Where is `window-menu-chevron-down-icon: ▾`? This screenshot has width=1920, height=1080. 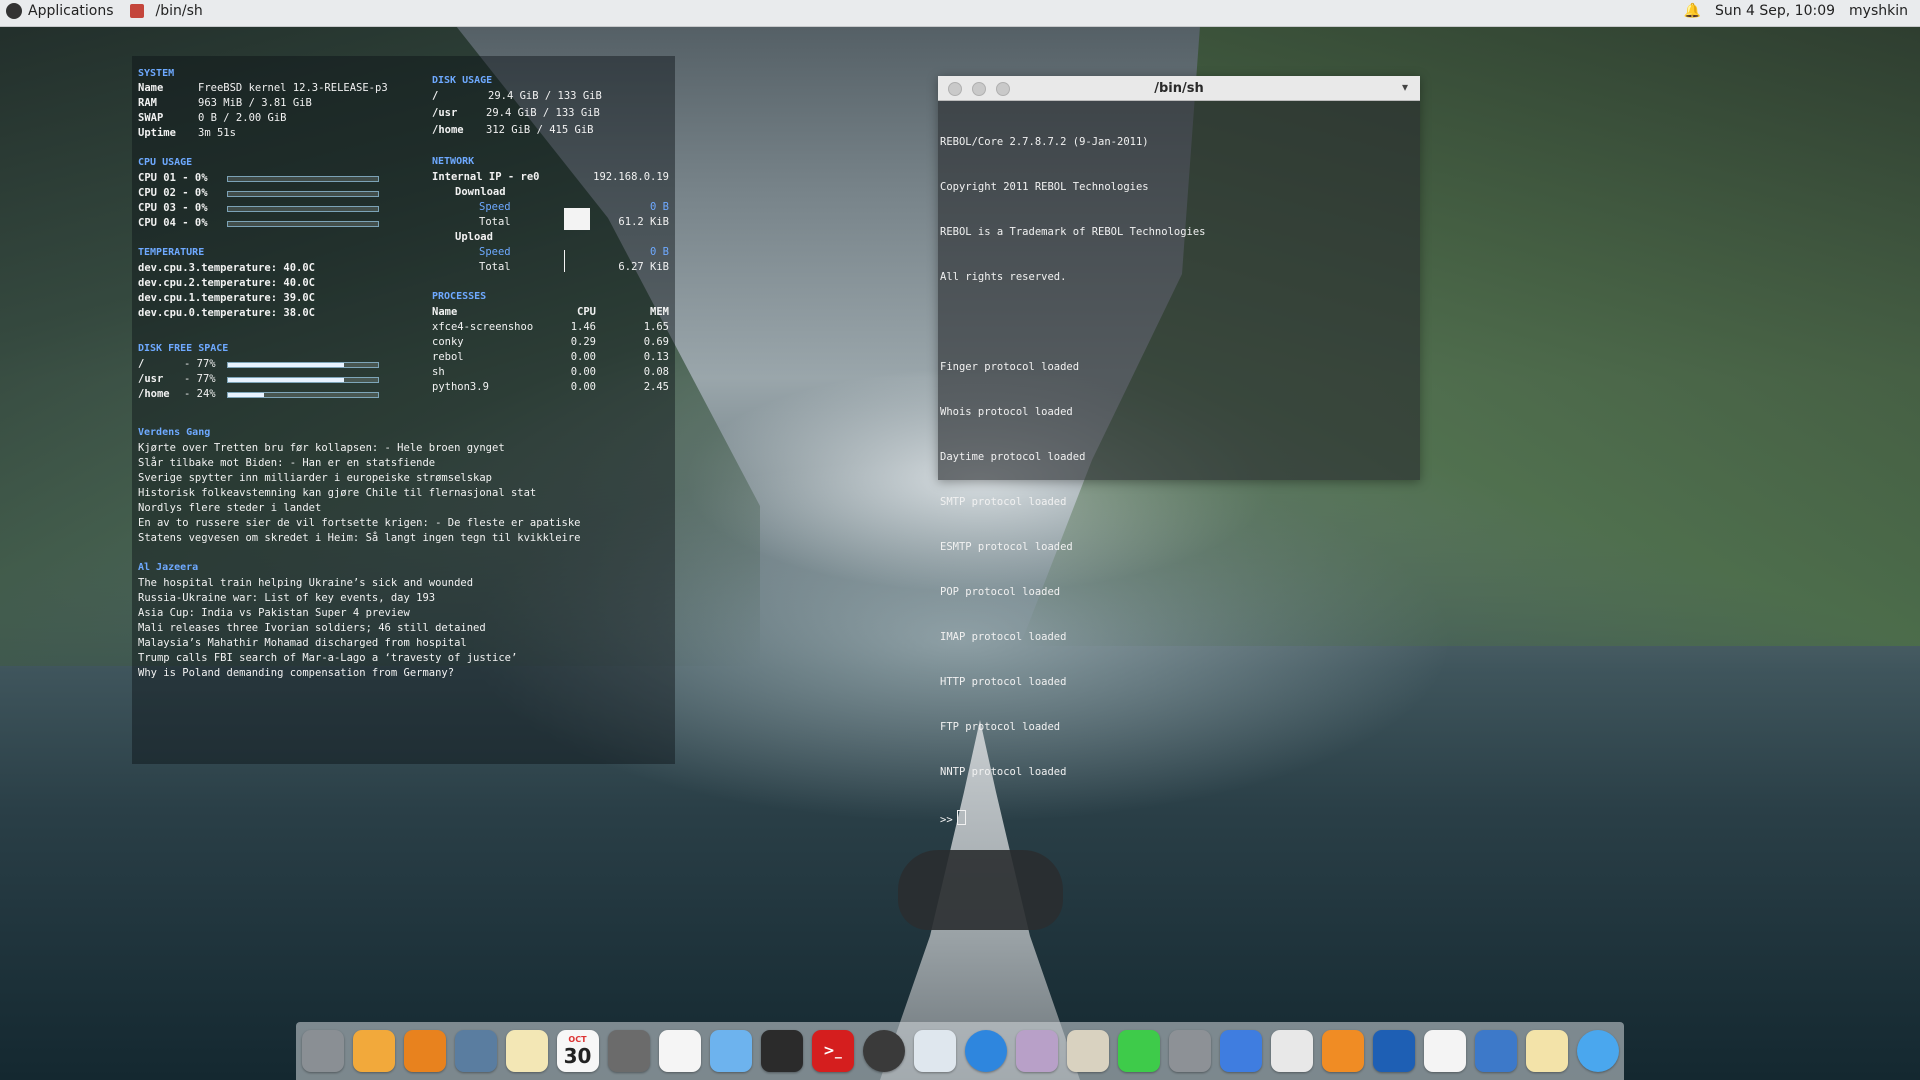 window-menu-chevron-down-icon: ▾ is located at coordinates (1405, 87).